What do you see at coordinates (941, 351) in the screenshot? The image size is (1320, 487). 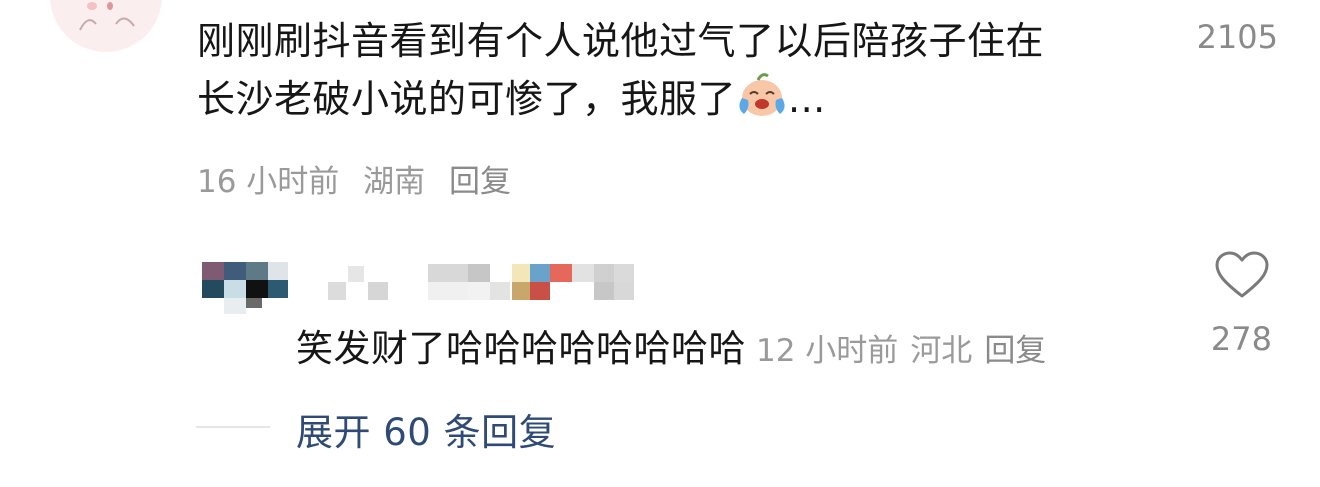 I see `reply-location: 河北` at bounding box center [941, 351].